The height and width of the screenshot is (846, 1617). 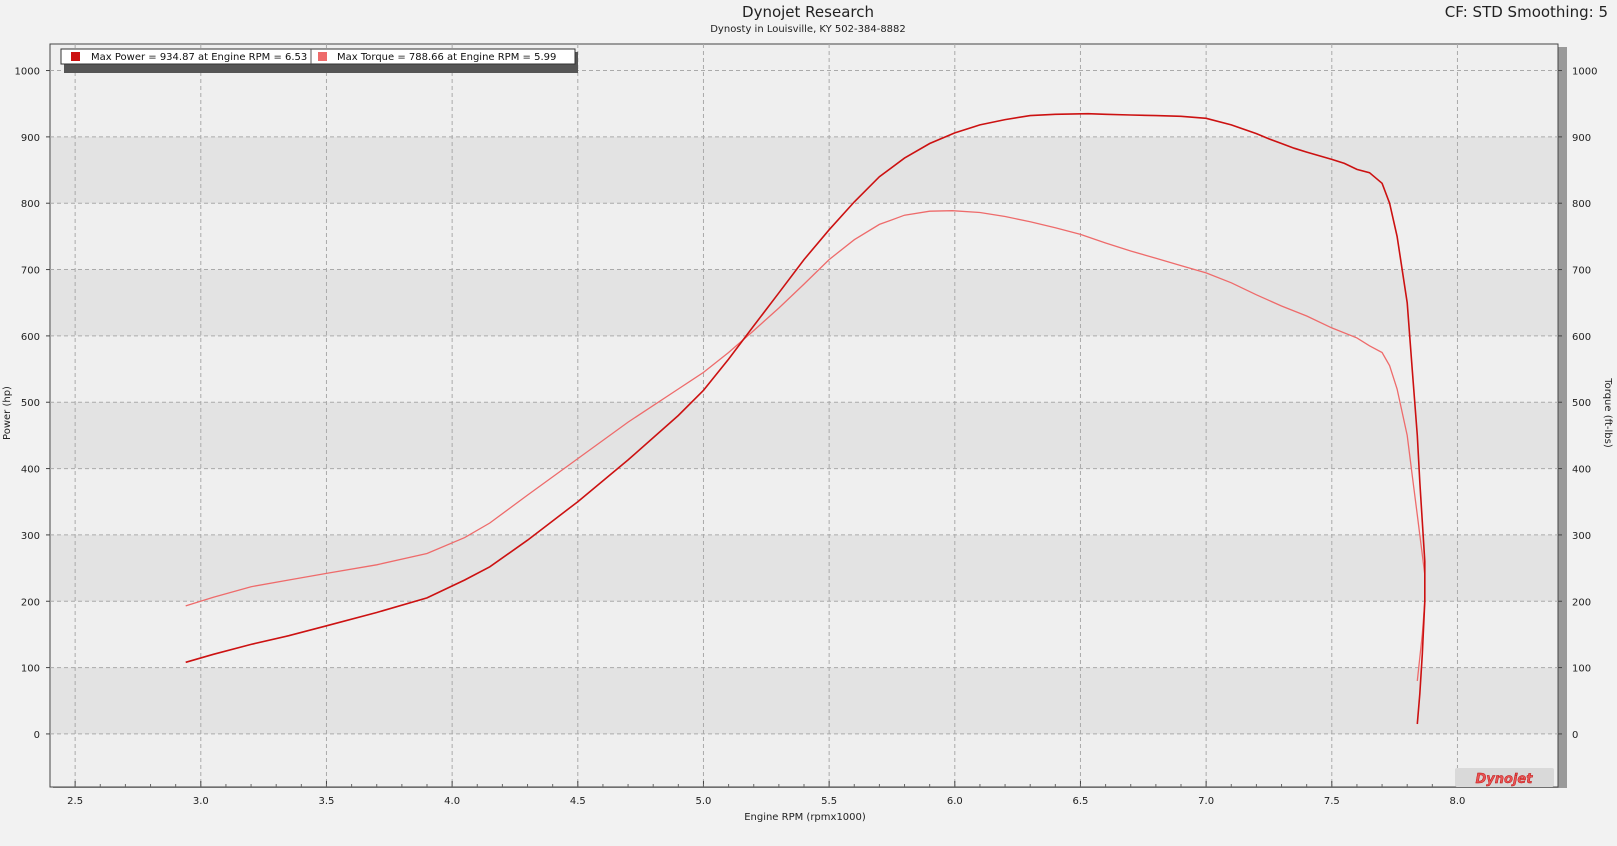 I want to click on y-axis-left-label: Power (hp), so click(x=7, y=413).